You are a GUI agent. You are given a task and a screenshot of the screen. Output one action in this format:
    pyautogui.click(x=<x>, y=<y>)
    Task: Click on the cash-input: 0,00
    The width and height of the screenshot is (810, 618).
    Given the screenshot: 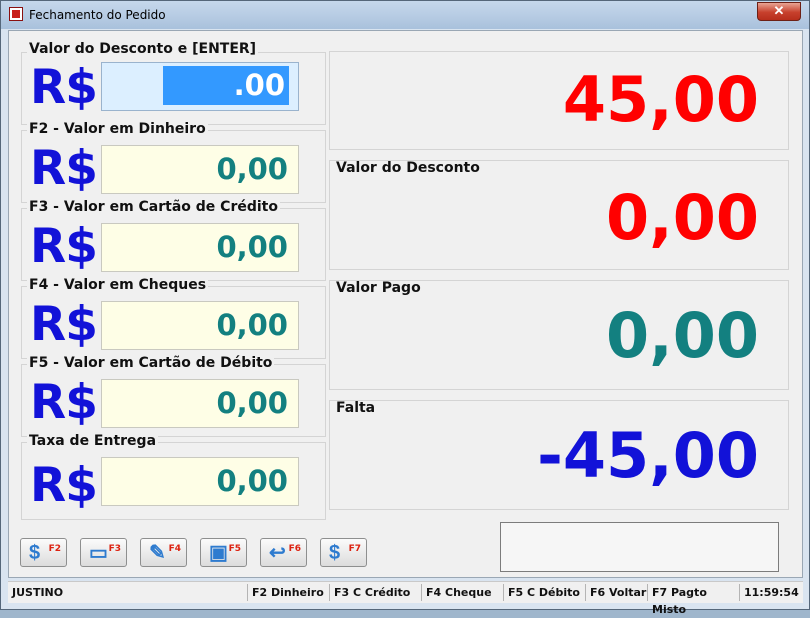 What is the action you would take?
    pyautogui.click(x=200, y=169)
    